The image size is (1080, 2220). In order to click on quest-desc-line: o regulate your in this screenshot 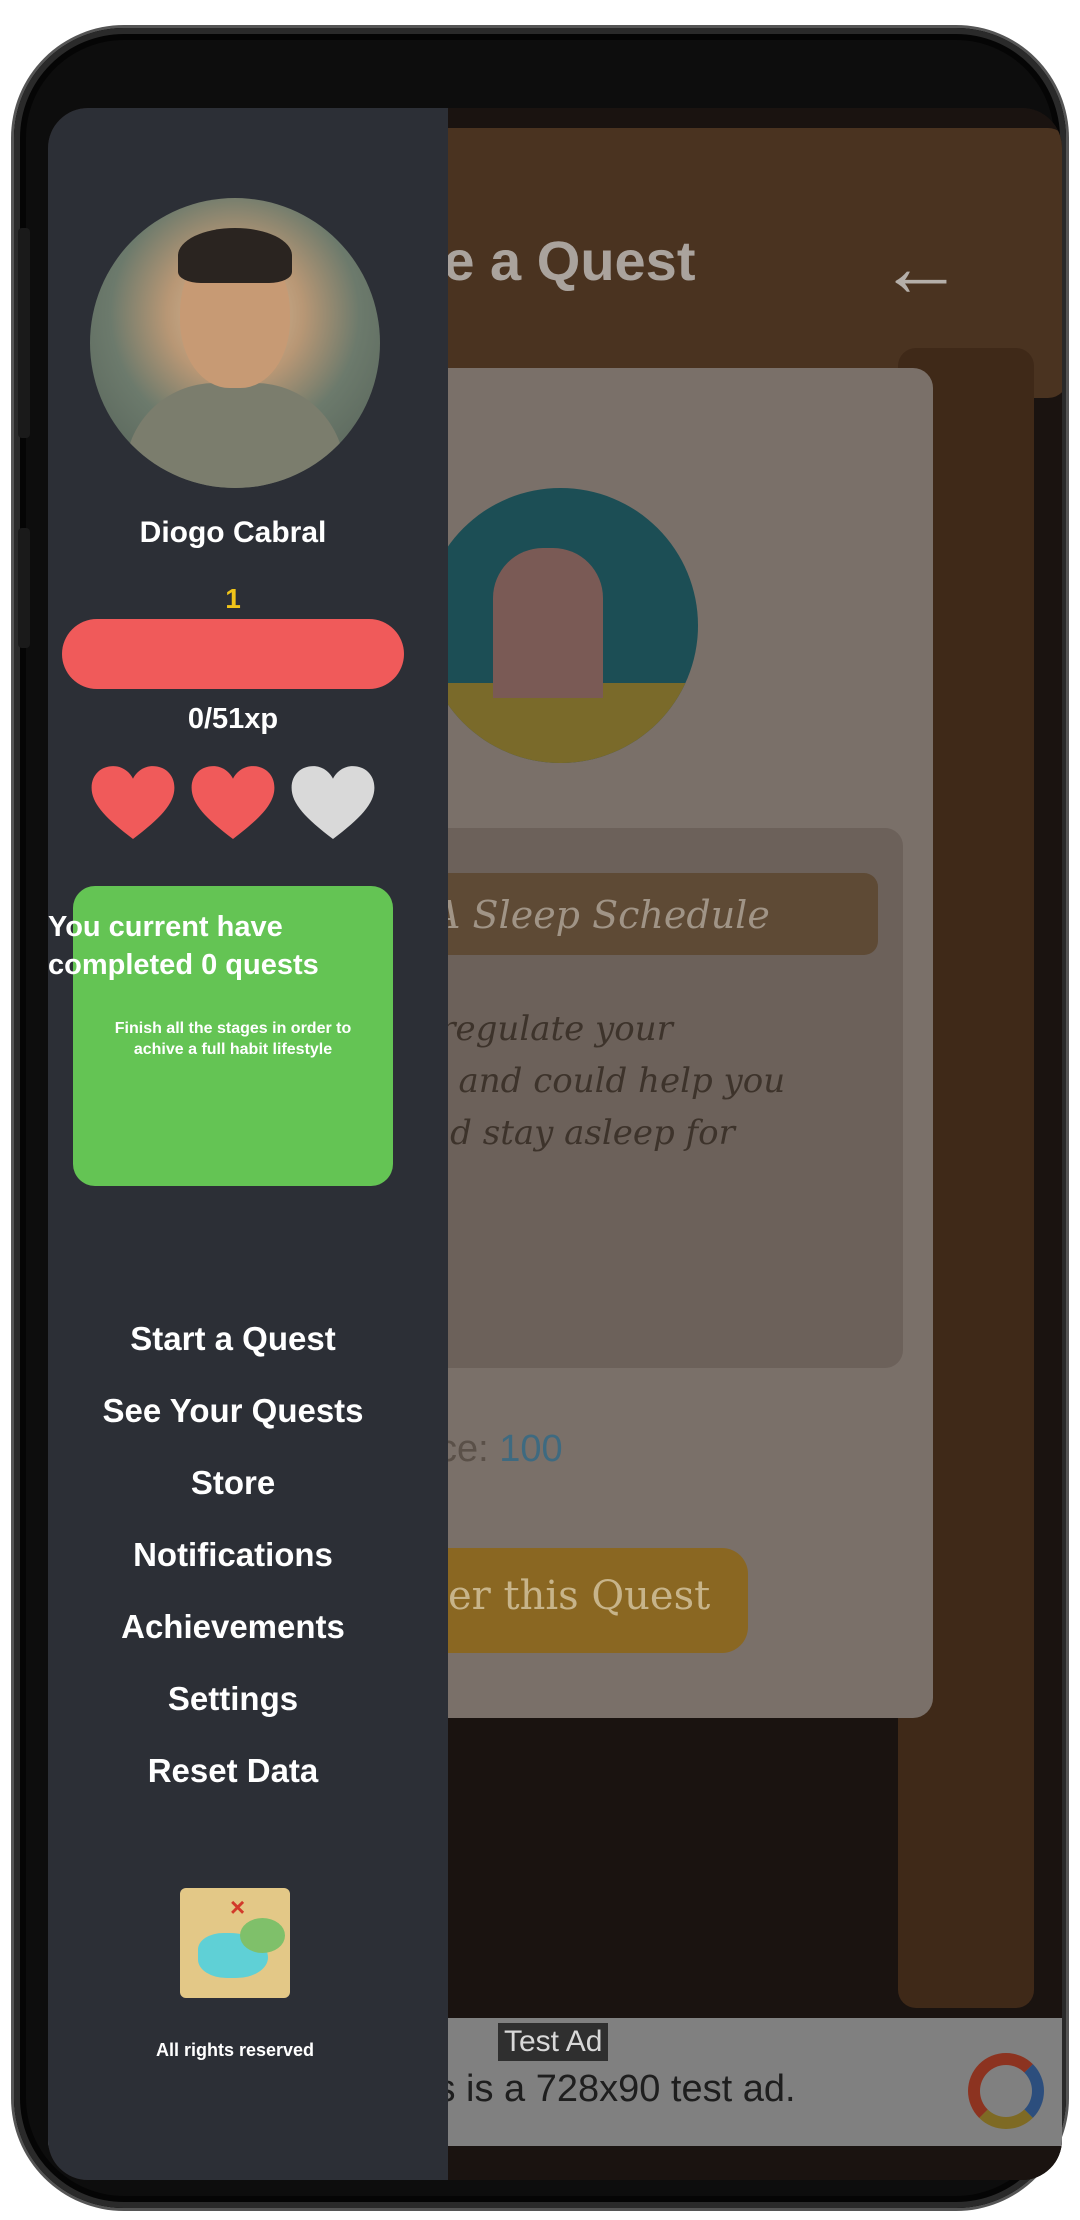, I will do `click(540, 1029)`.